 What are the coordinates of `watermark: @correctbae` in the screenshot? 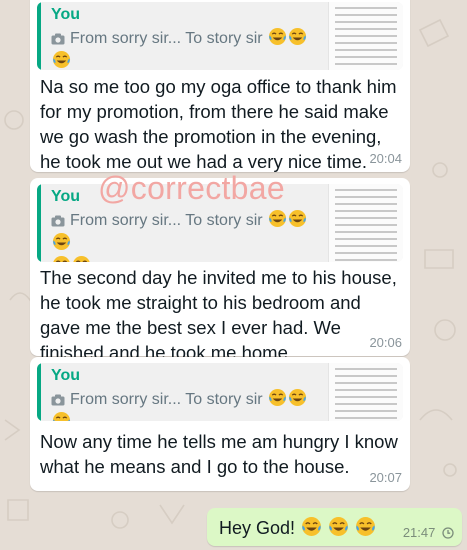 It's located at (191, 188).